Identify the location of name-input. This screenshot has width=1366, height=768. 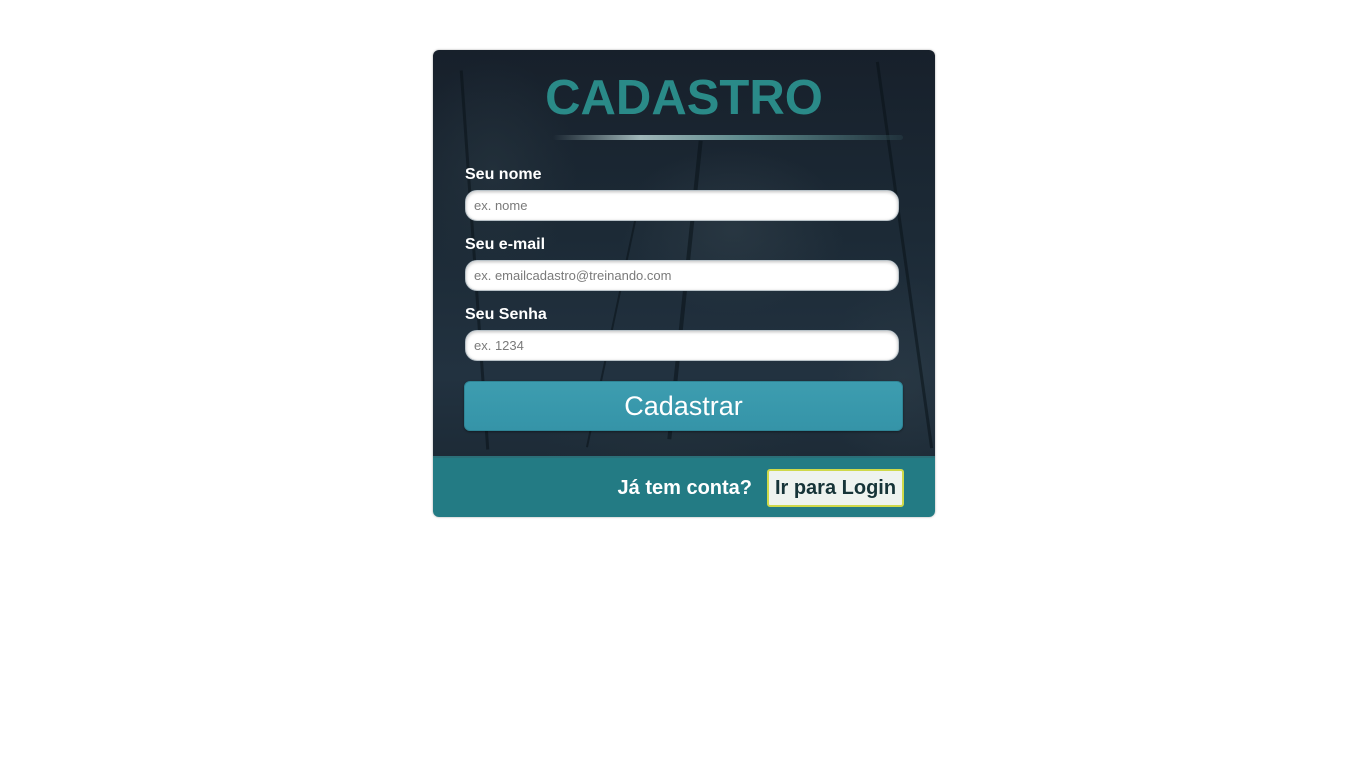
(682, 205).